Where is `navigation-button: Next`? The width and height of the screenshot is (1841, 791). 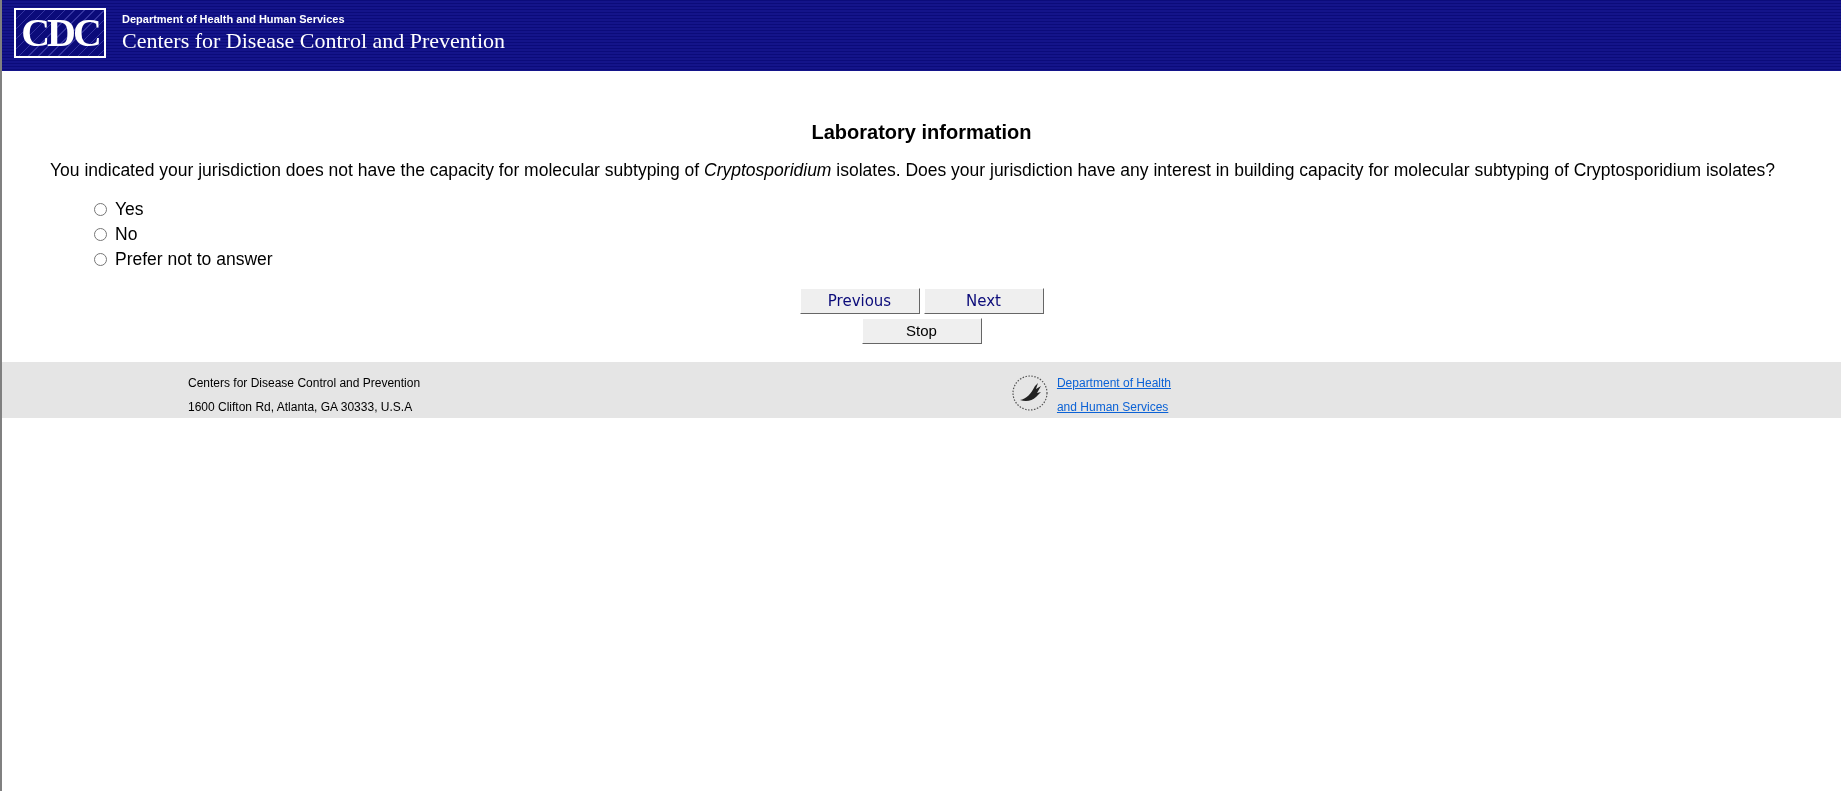
navigation-button: Next is located at coordinates (983, 301).